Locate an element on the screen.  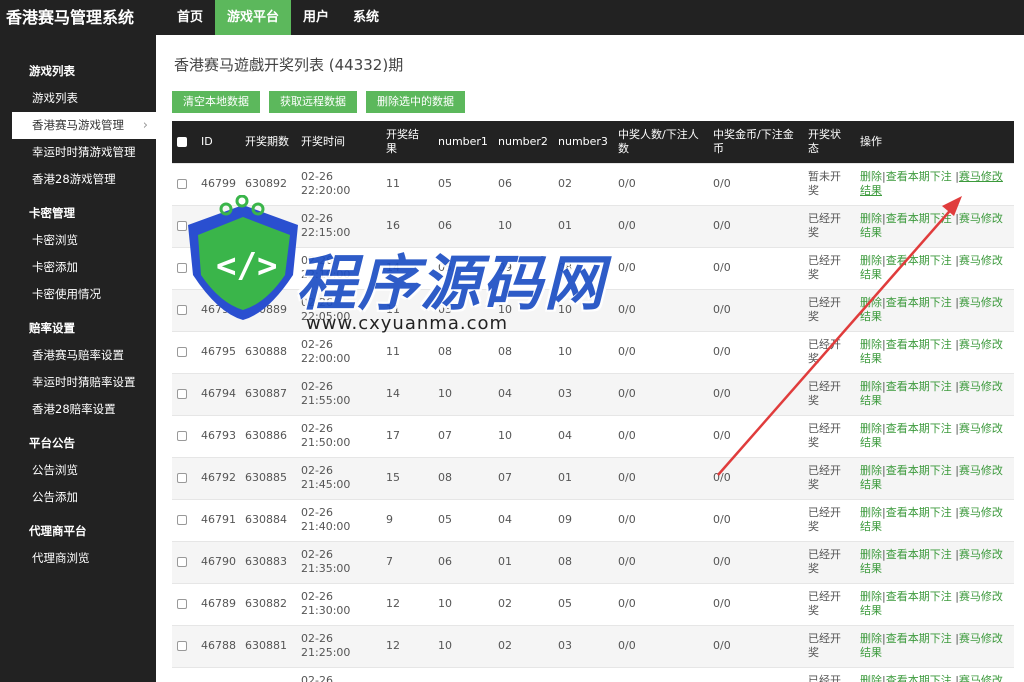
cell-draw-time: 02-26 21:55:00 is located at coordinates (338, 393).